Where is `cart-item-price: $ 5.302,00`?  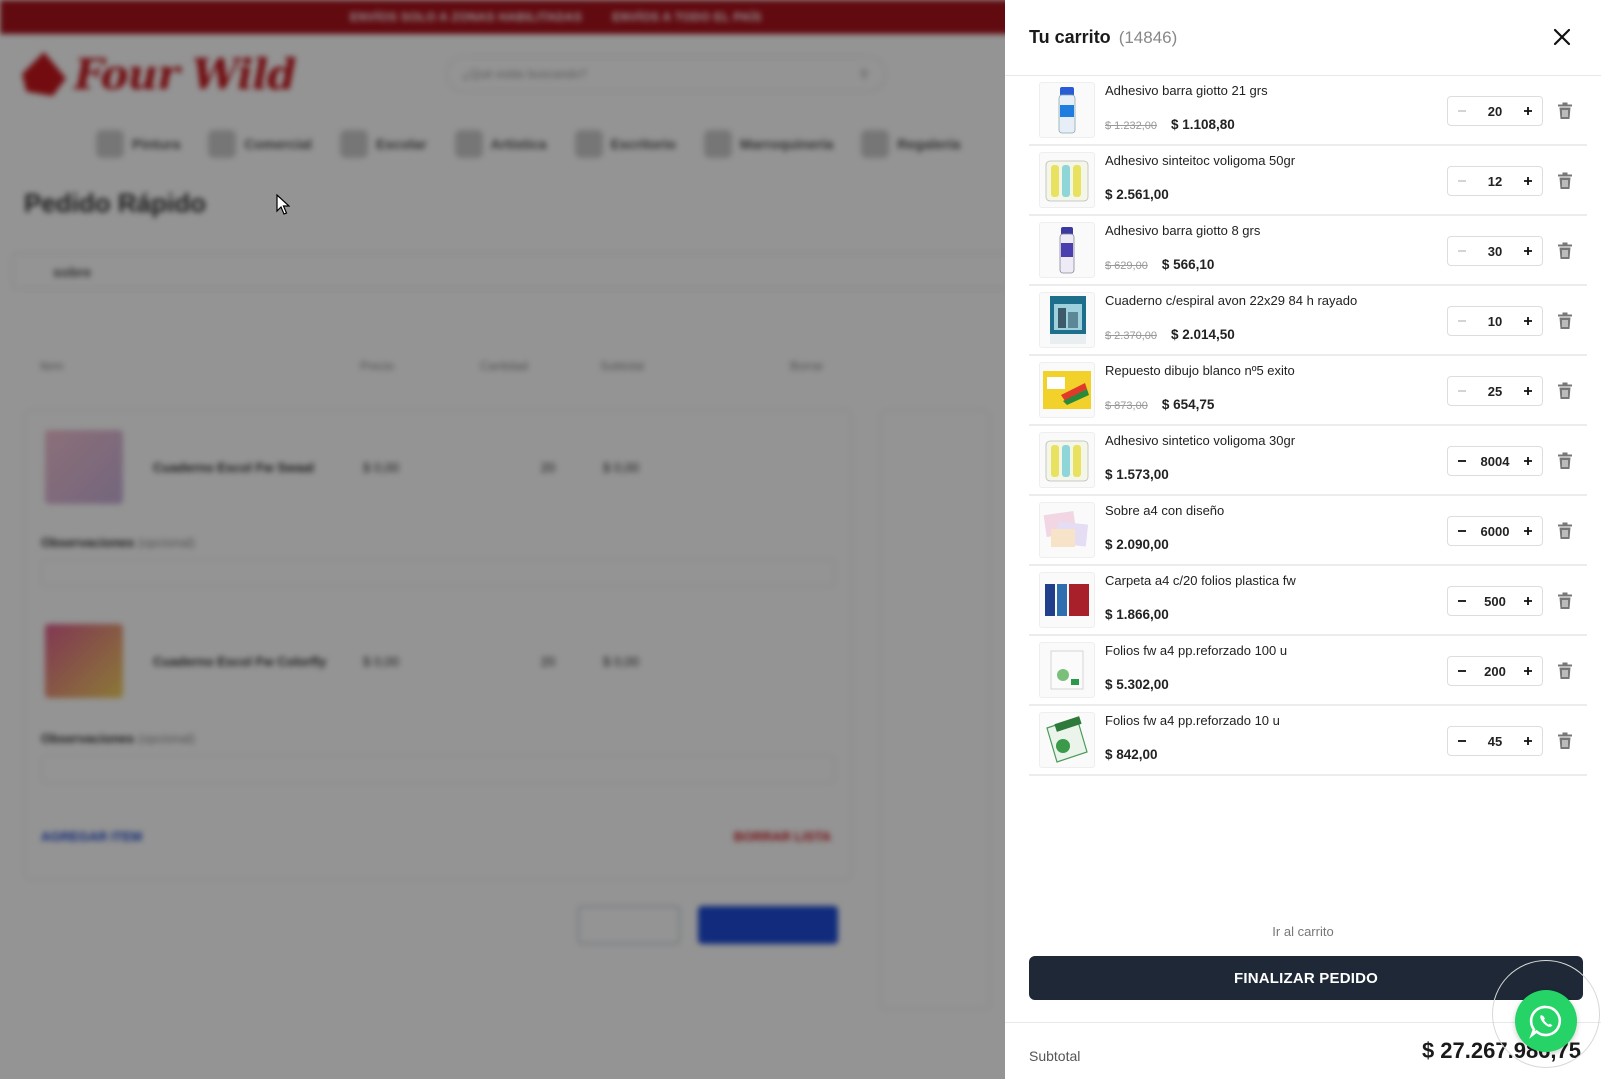 cart-item-price: $ 5.302,00 is located at coordinates (1137, 684).